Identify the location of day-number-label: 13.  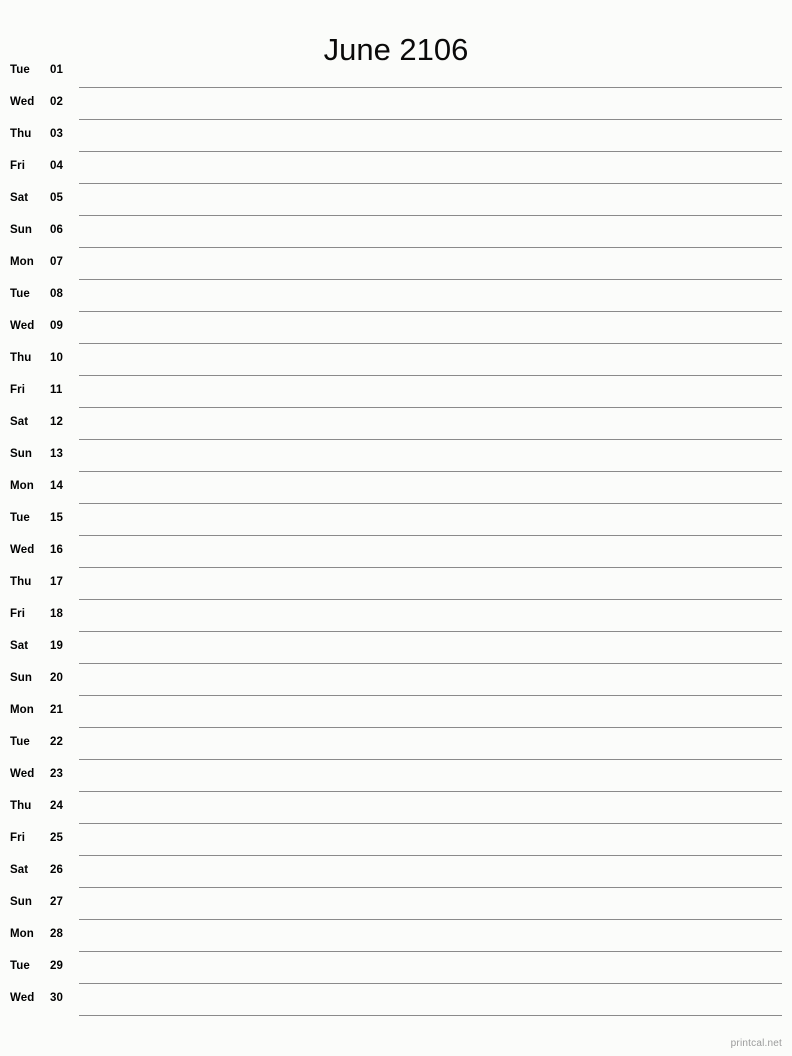
(56, 454).